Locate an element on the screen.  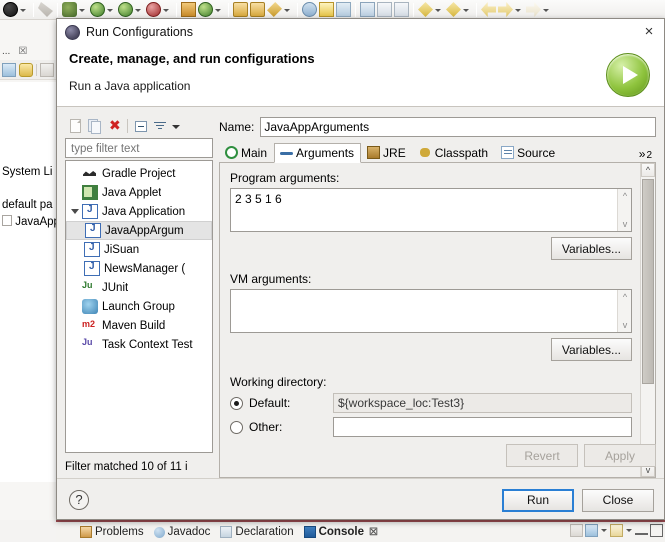
close-icon: × is located at coordinates (649, 32).